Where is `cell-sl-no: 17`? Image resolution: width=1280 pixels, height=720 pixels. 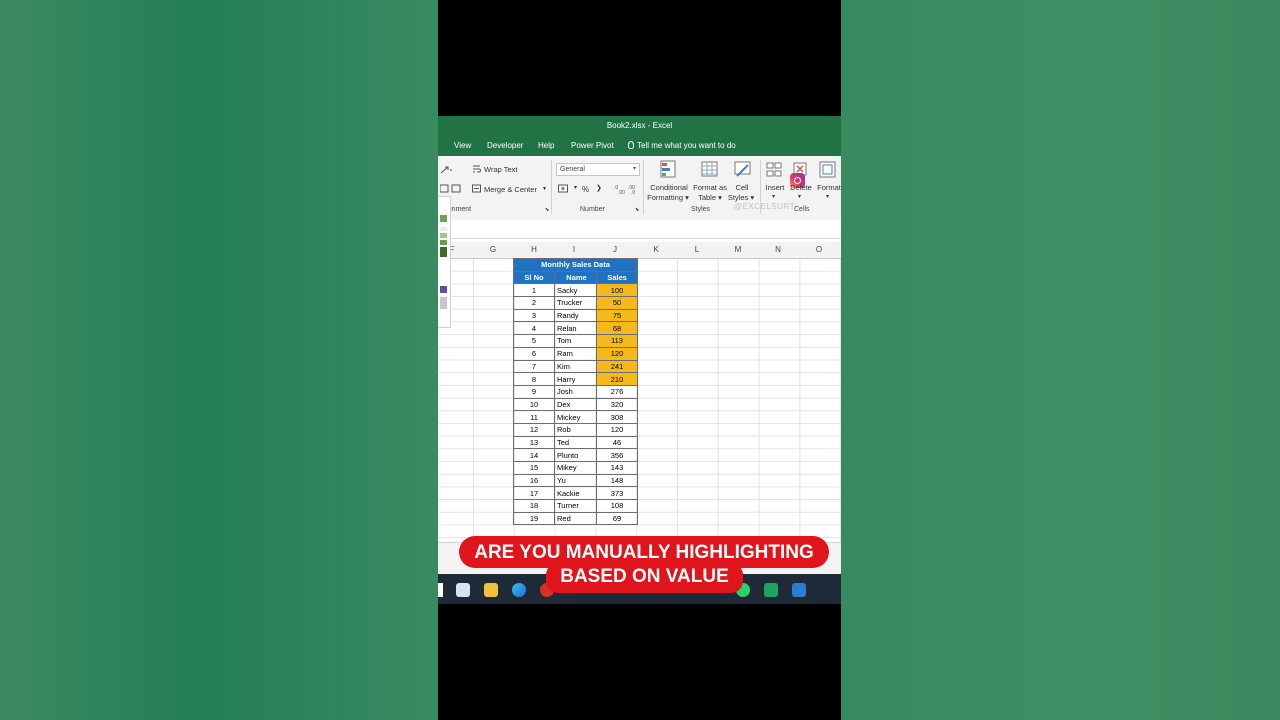 cell-sl-no: 17 is located at coordinates (534, 493).